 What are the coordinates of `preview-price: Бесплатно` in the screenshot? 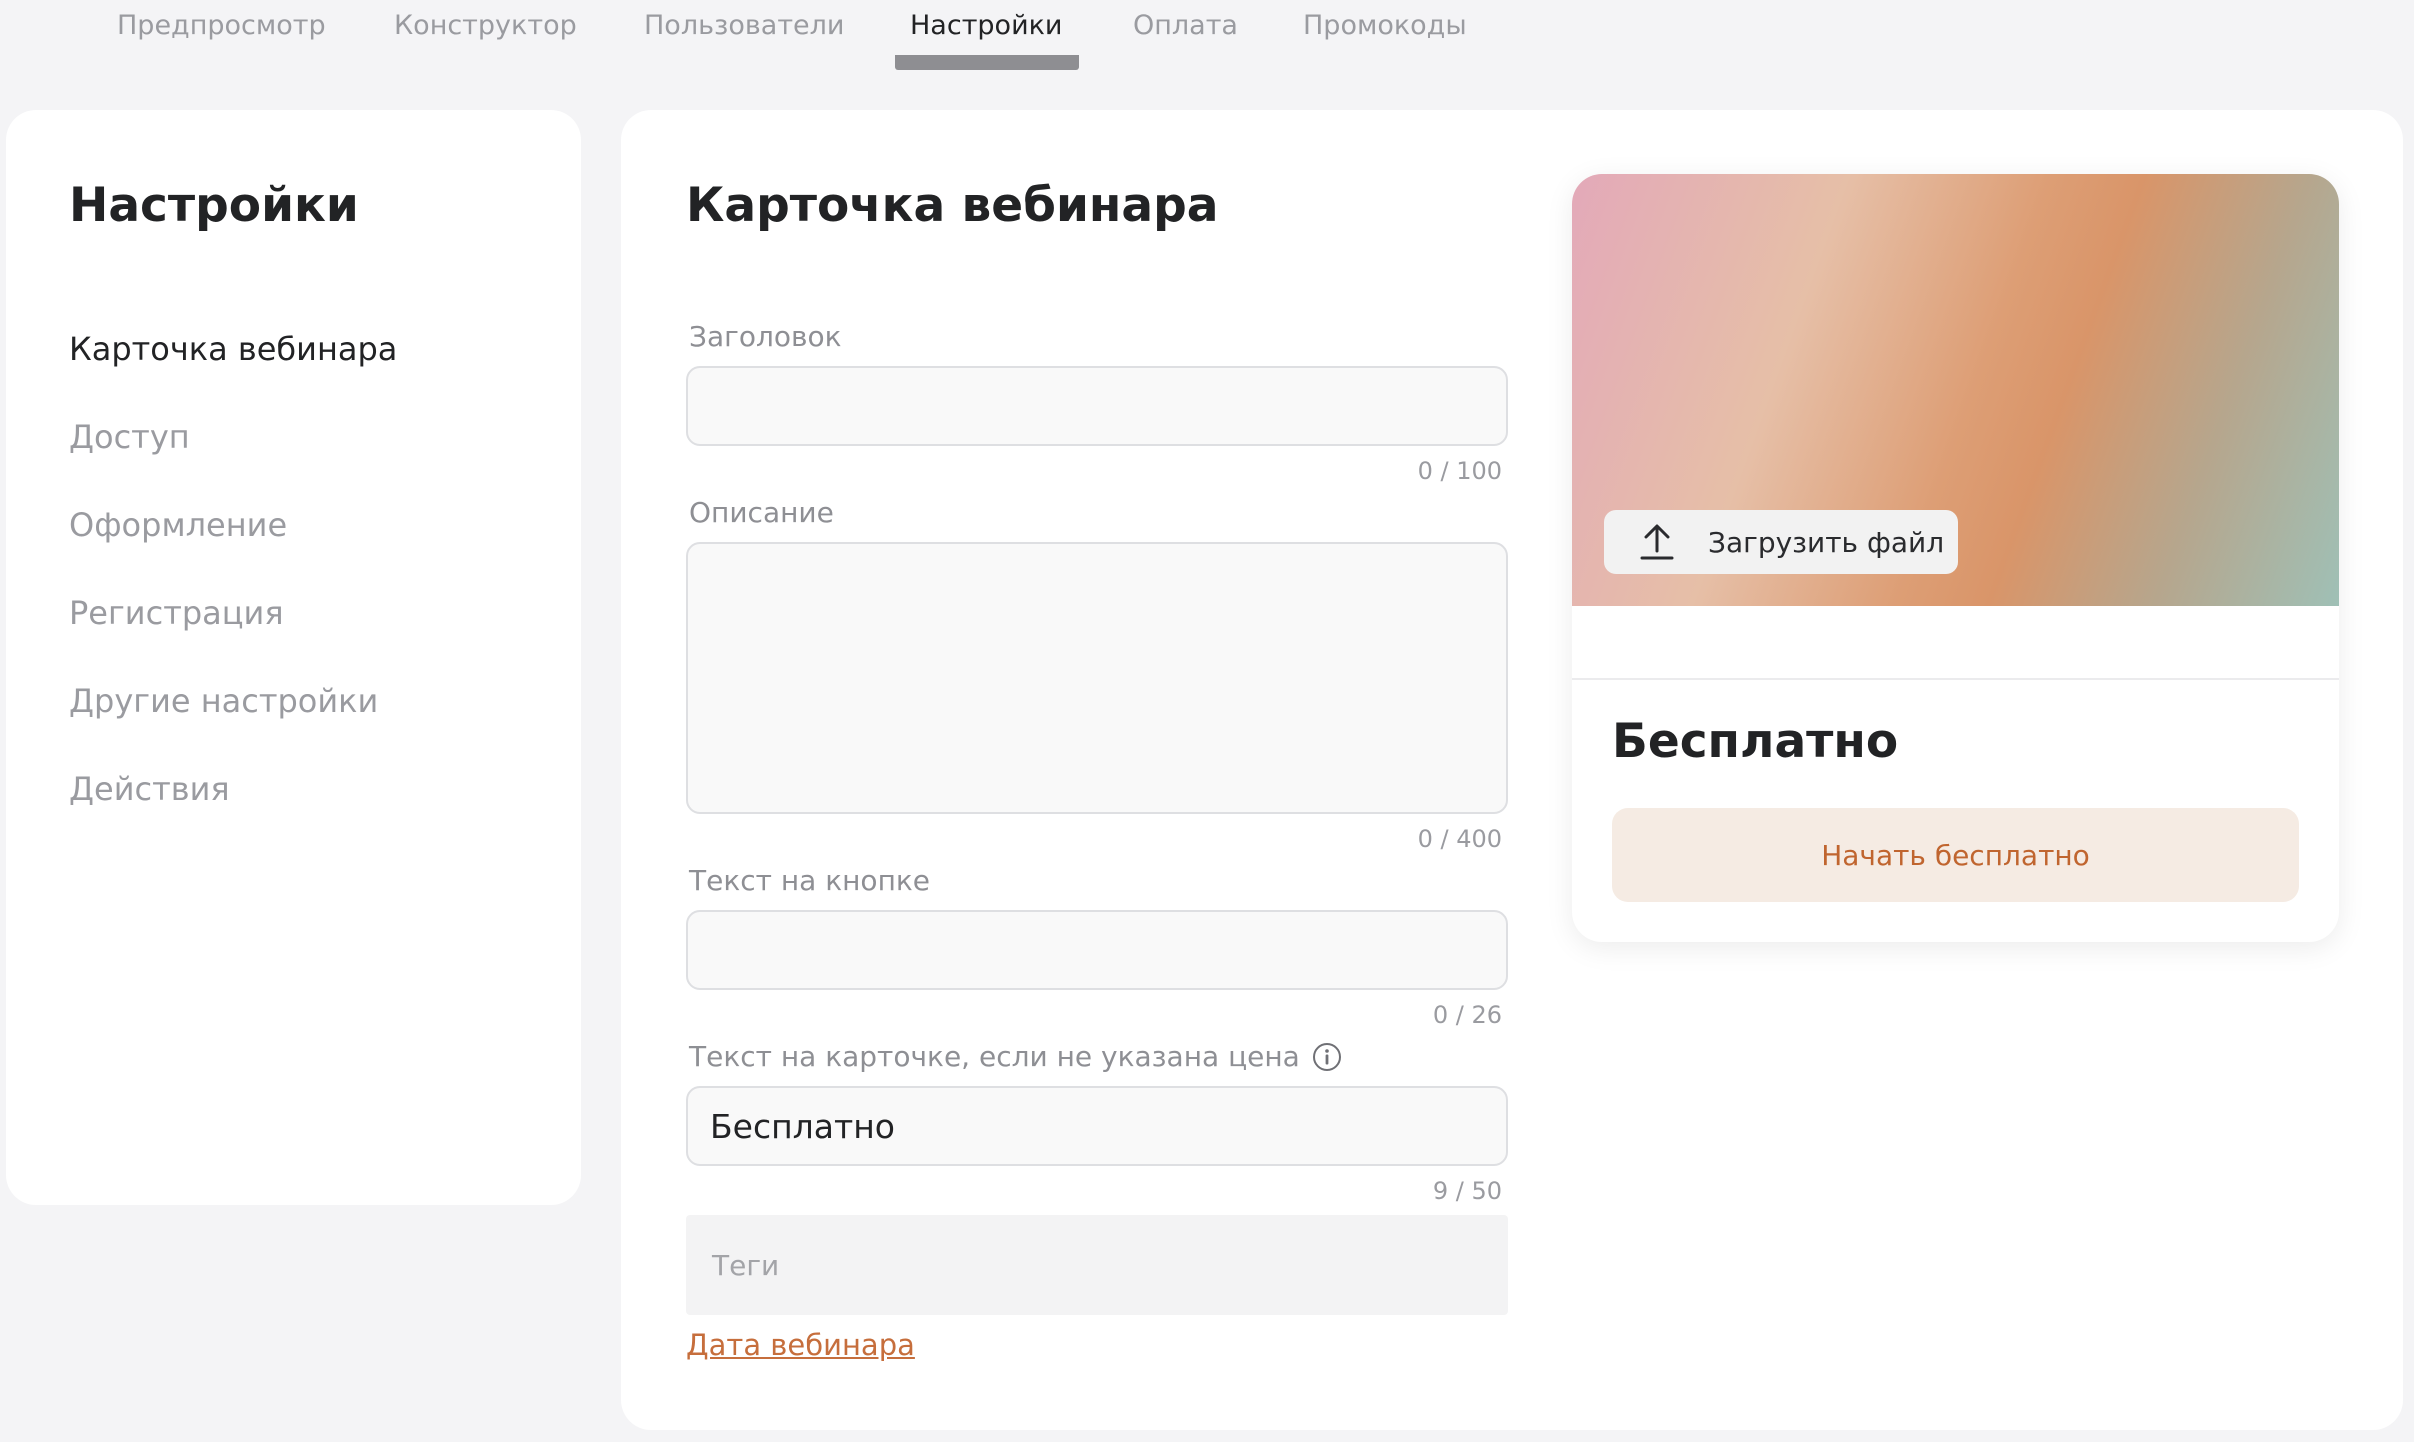 It's located at (1755, 741).